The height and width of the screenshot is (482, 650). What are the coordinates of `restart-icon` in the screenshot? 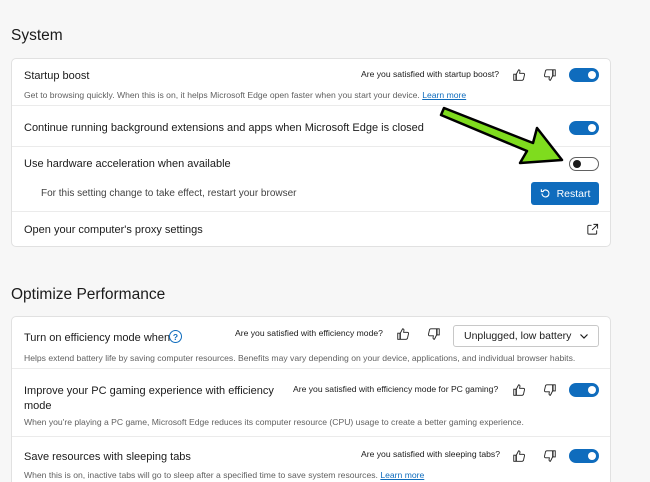 It's located at (545, 193).